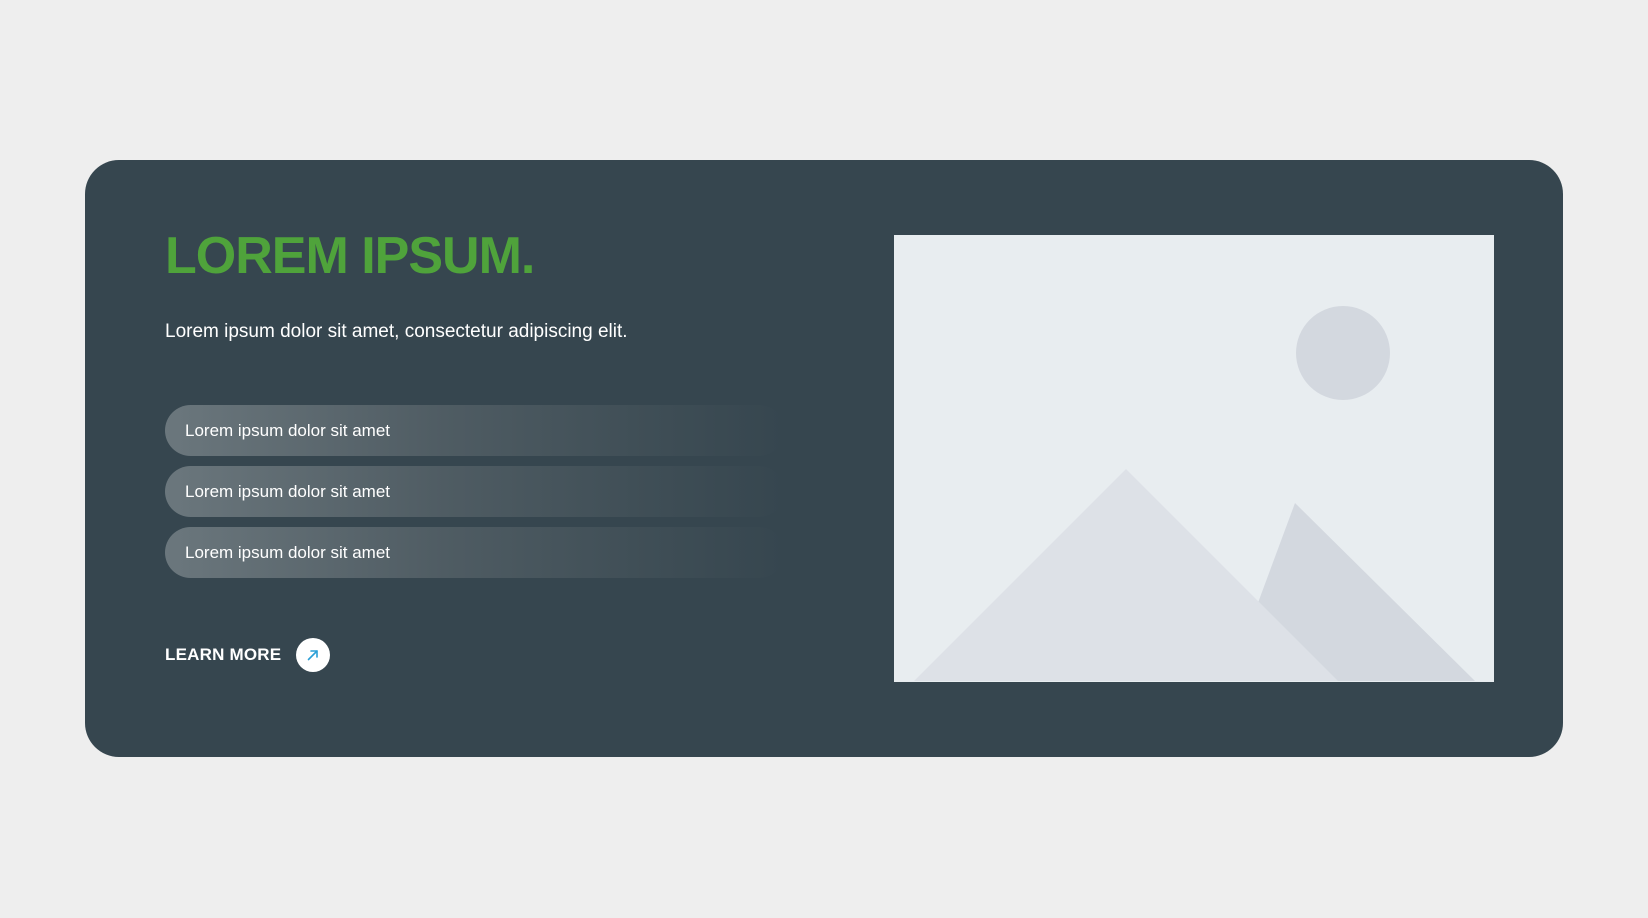  What do you see at coordinates (223, 654) in the screenshot?
I see `learn-more-label: LEARN MORE` at bounding box center [223, 654].